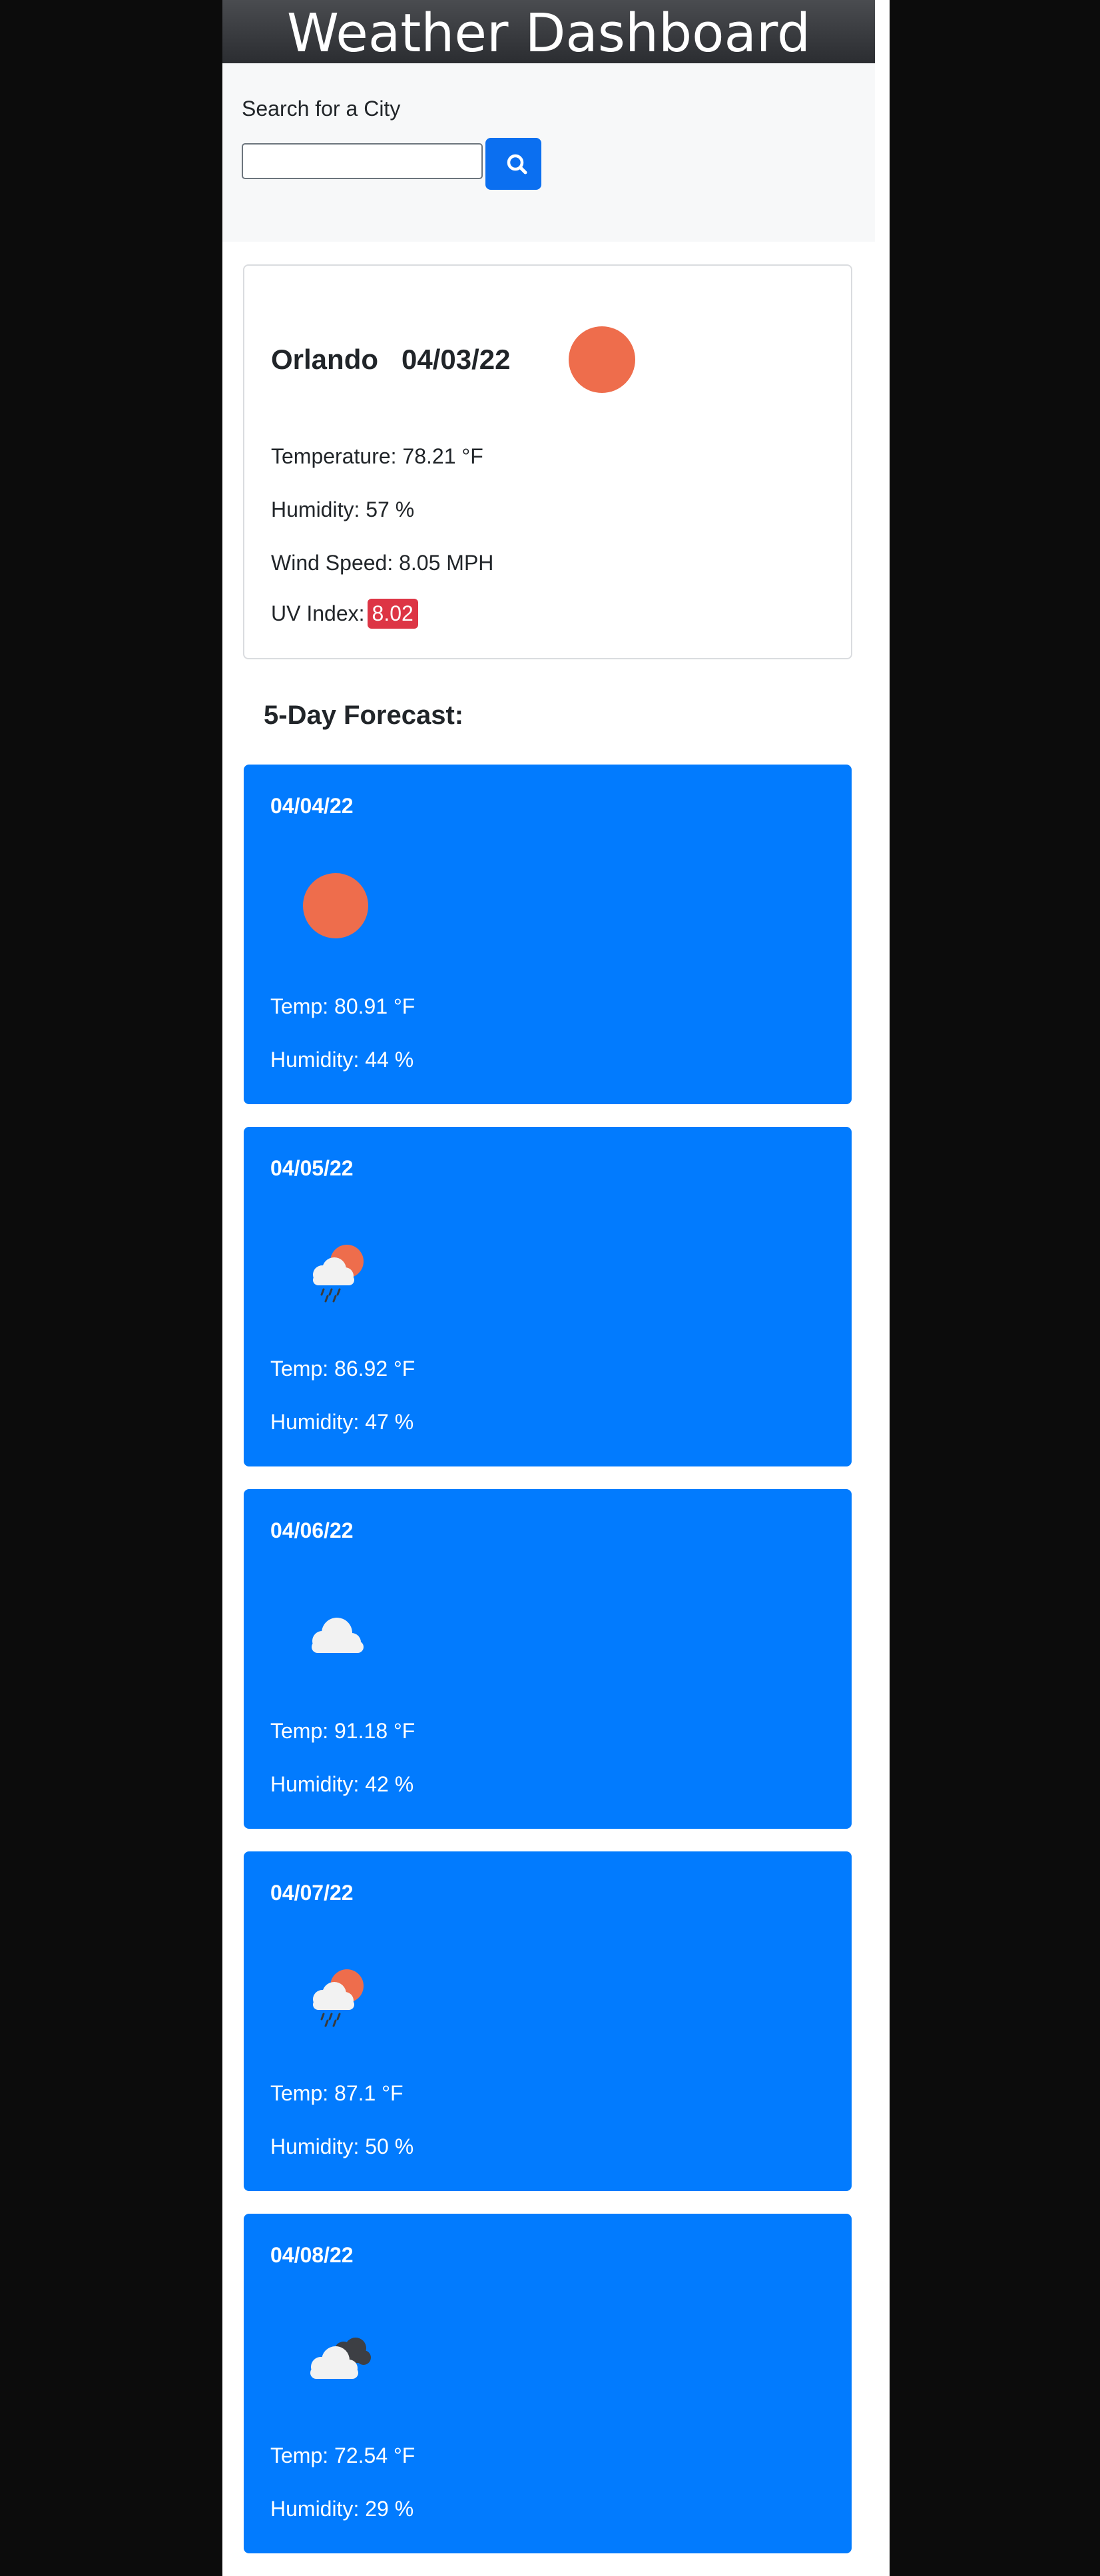 The height and width of the screenshot is (2576, 1100). What do you see at coordinates (517, 164) in the screenshot?
I see `search-icon` at bounding box center [517, 164].